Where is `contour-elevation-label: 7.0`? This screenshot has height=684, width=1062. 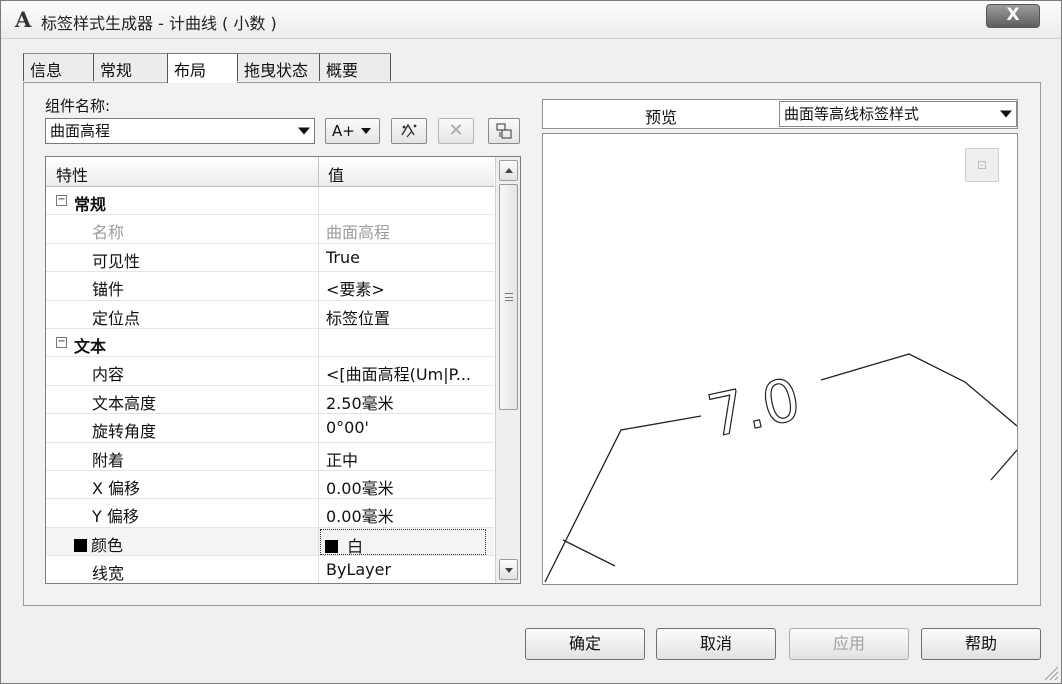
contour-elevation-label: 7.0 is located at coordinates (754, 408).